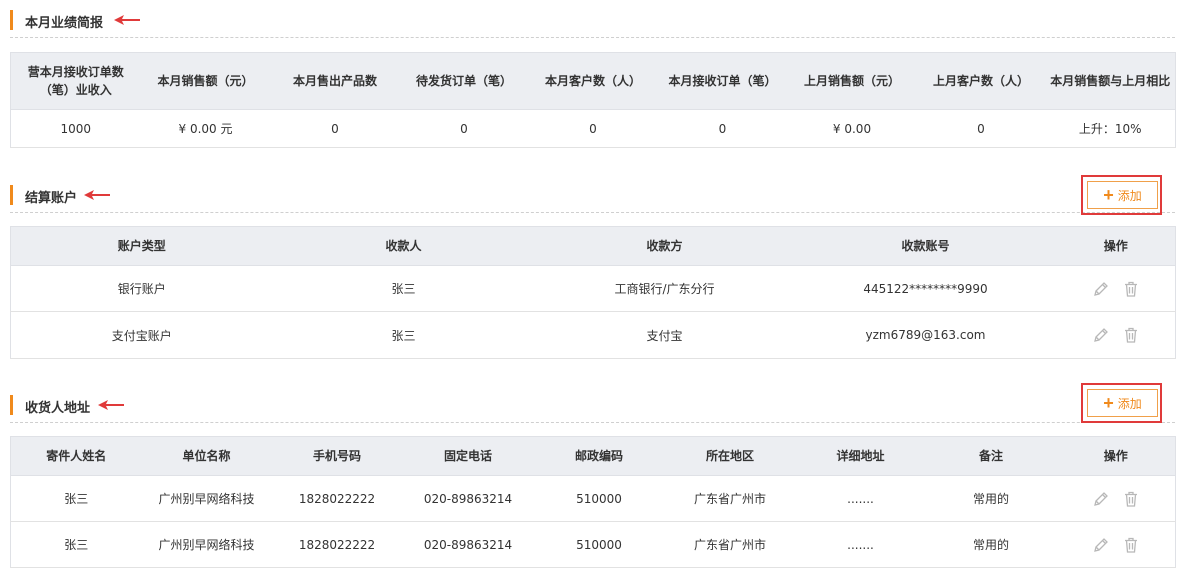 The height and width of the screenshot is (578, 1188). I want to click on add-account-button: + 添加, so click(1122, 195).